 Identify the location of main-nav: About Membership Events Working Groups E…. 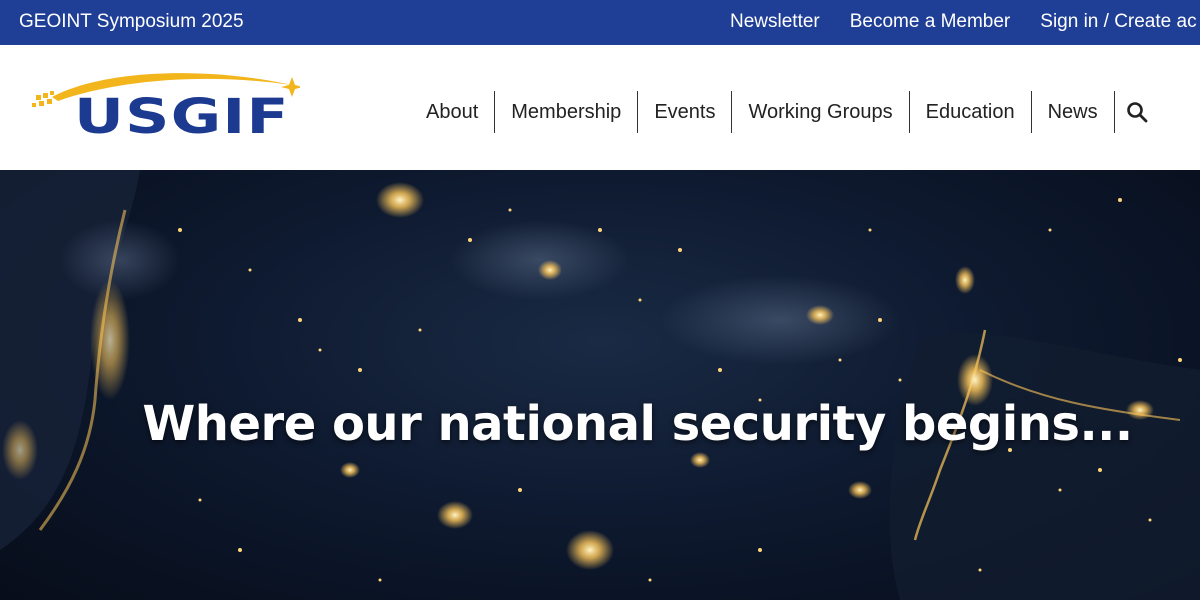
(784, 112).